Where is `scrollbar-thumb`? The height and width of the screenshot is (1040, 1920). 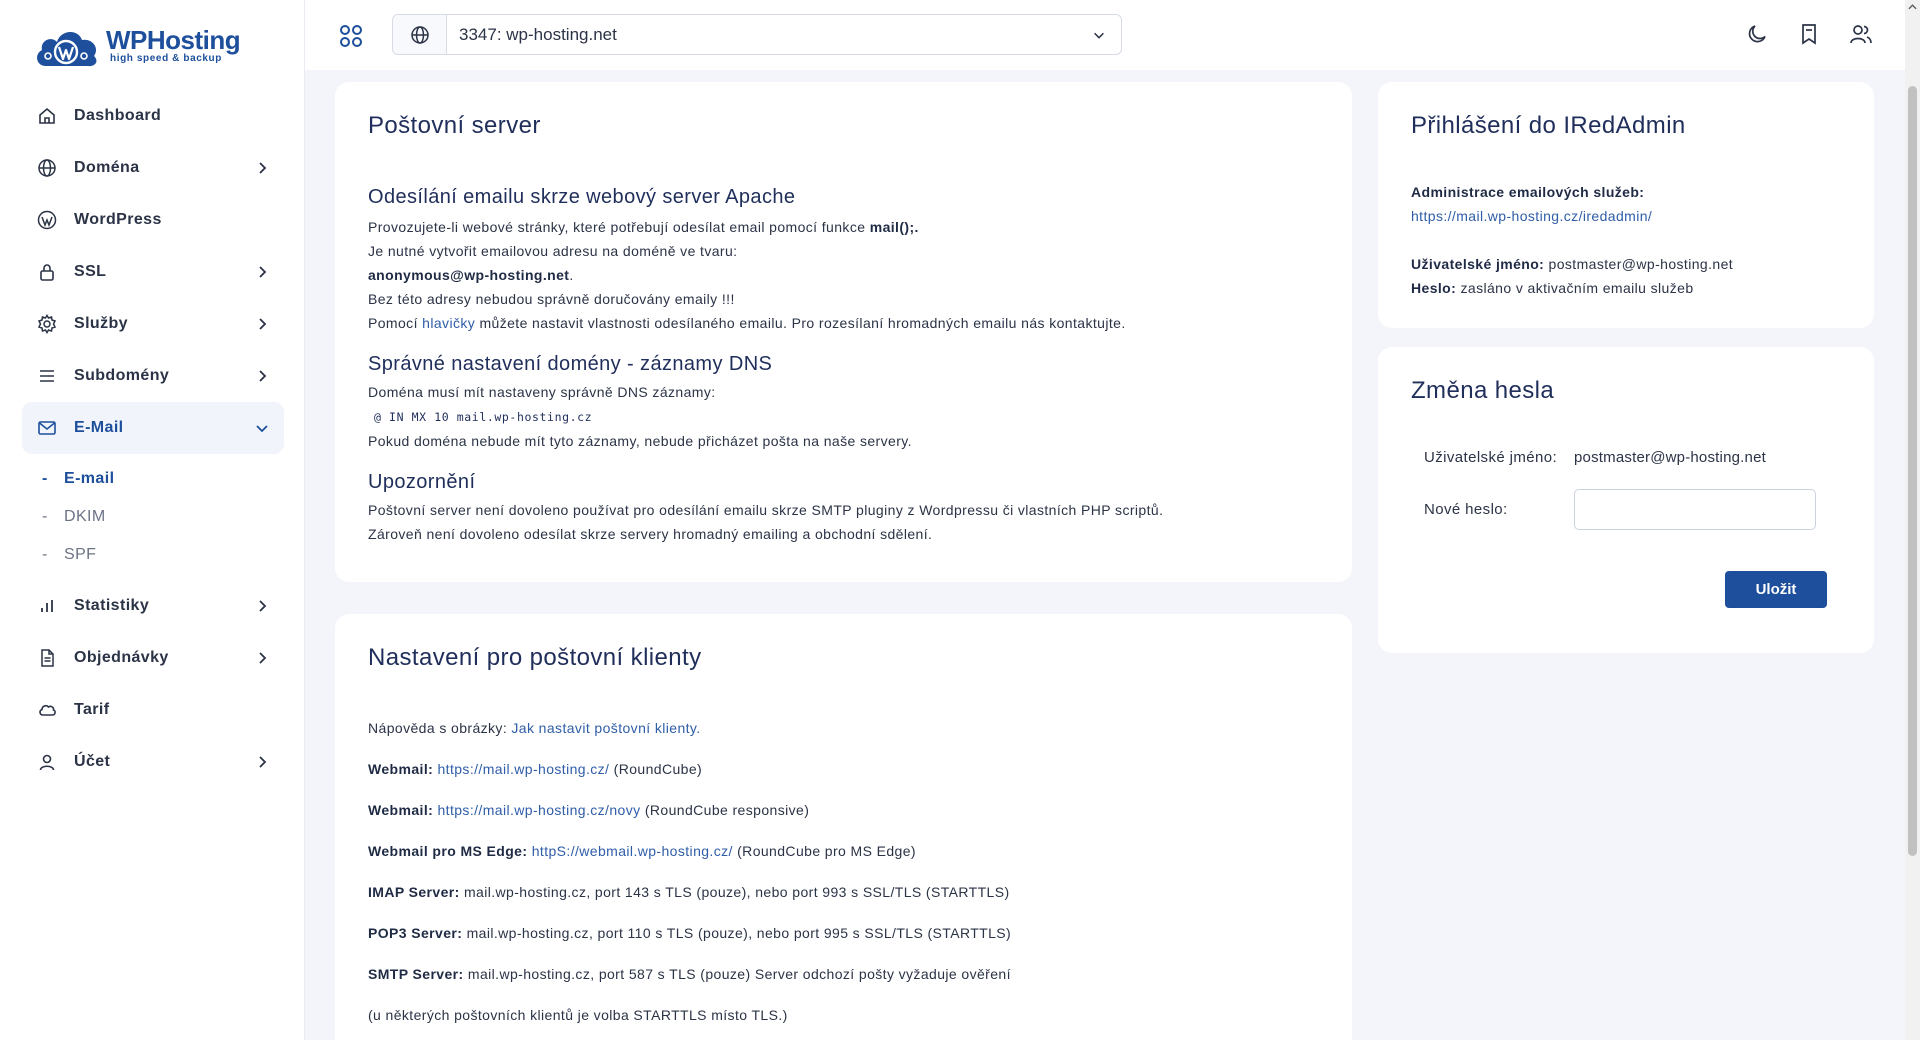 scrollbar-thumb is located at coordinates (1912, 471).